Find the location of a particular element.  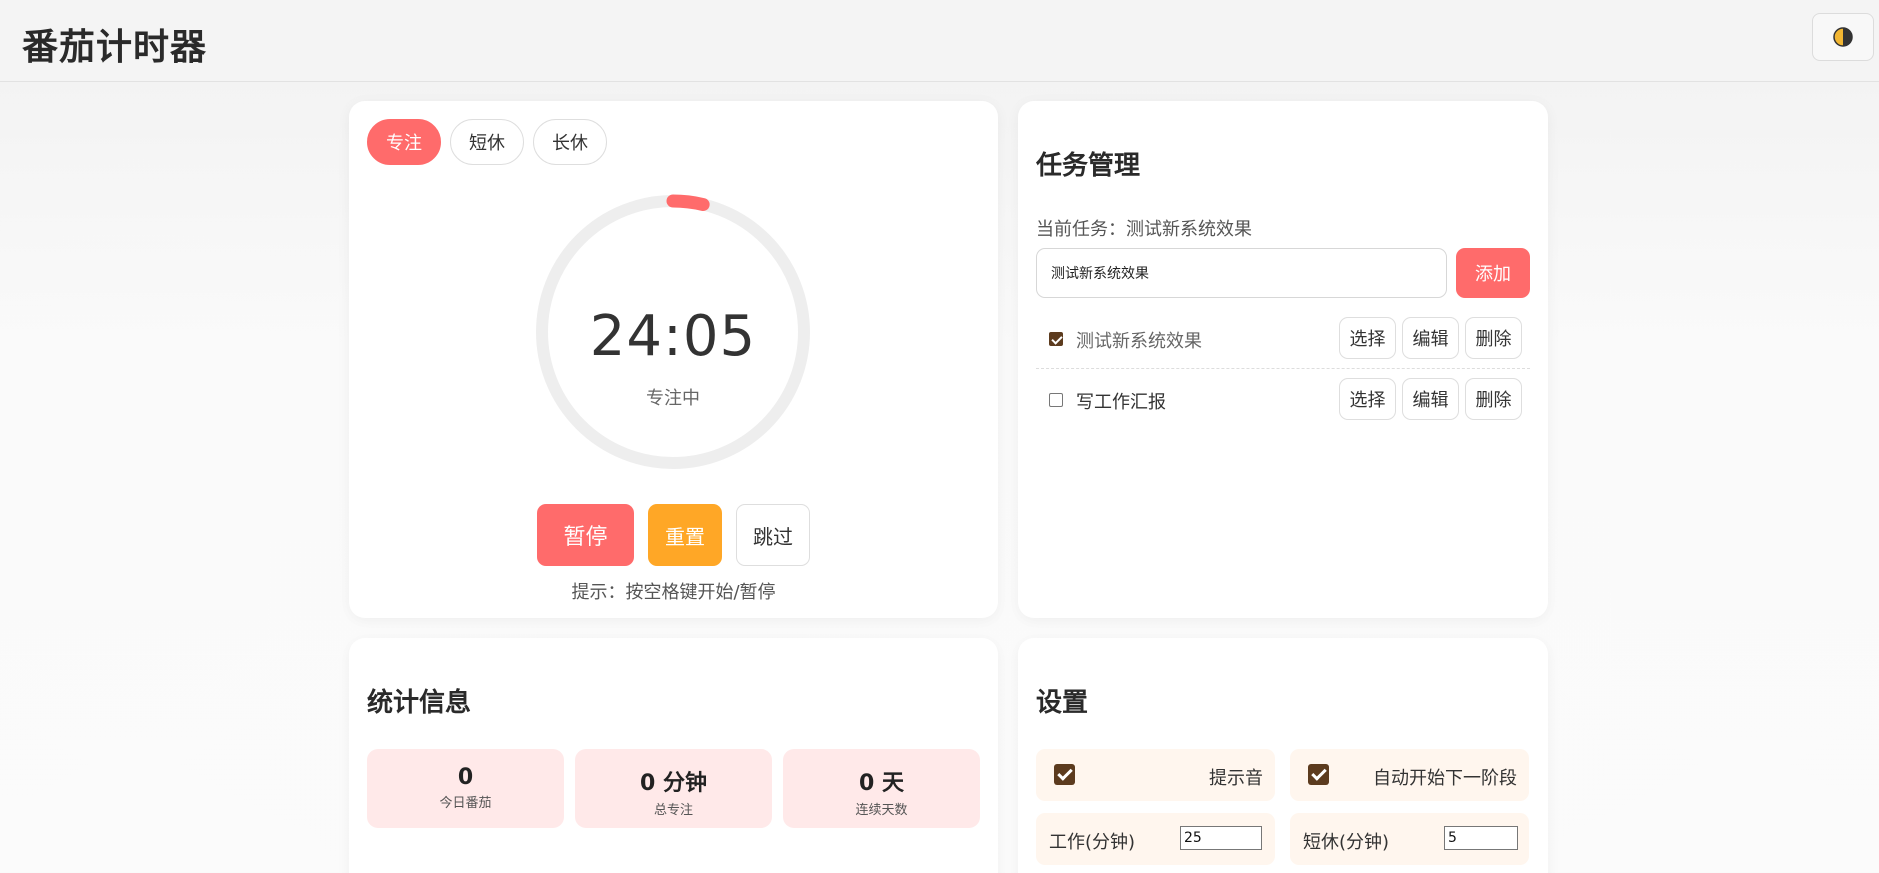

setting-auto-start: 自动开始下一阶段 is located at coordinates (1409, 775).